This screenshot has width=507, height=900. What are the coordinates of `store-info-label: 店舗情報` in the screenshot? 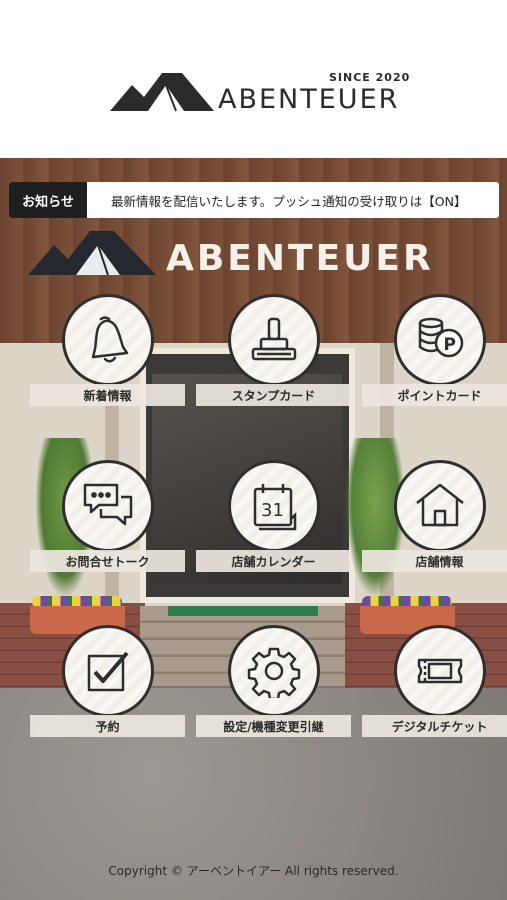 It's located at (434, 561).